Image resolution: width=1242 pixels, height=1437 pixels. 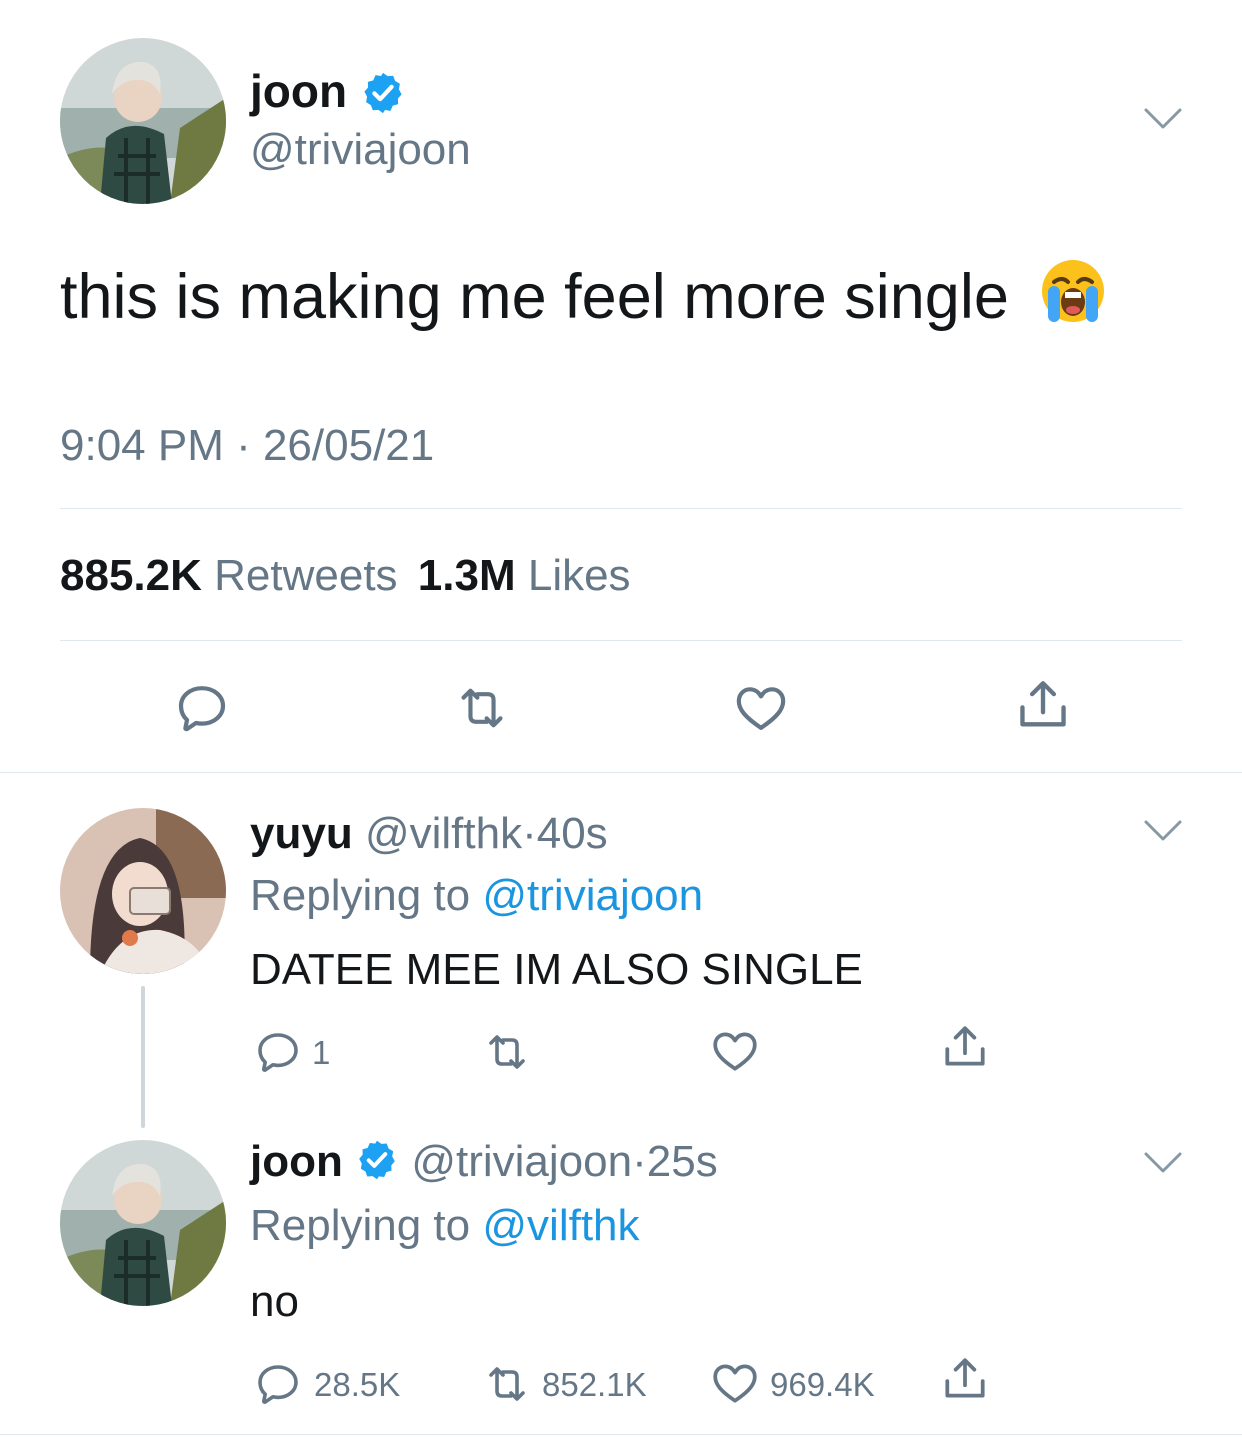 I want to click on replying-to: Replying to @vilfthk, so click(x=445, y=1226).